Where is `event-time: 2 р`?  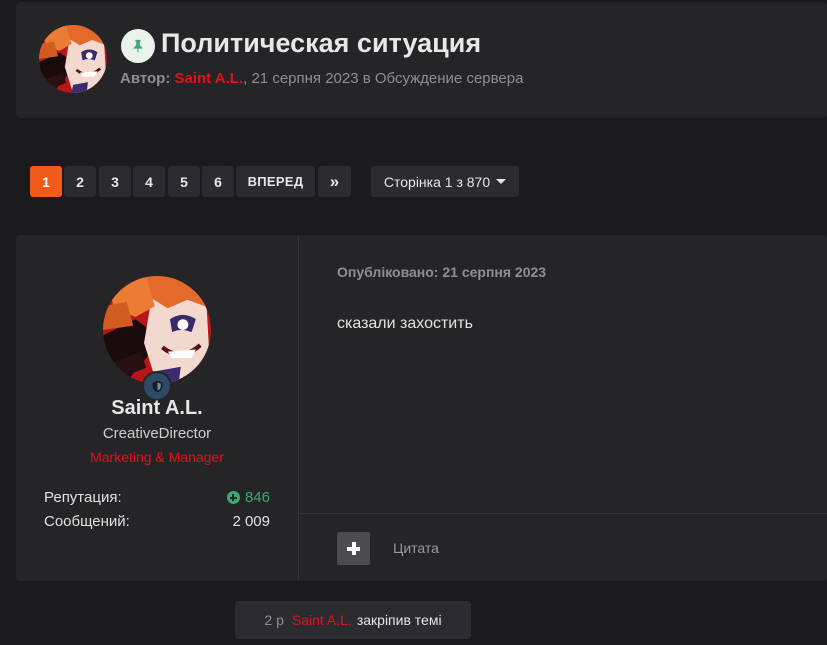 event-time: 2 р is located at coordinates (274, 620).